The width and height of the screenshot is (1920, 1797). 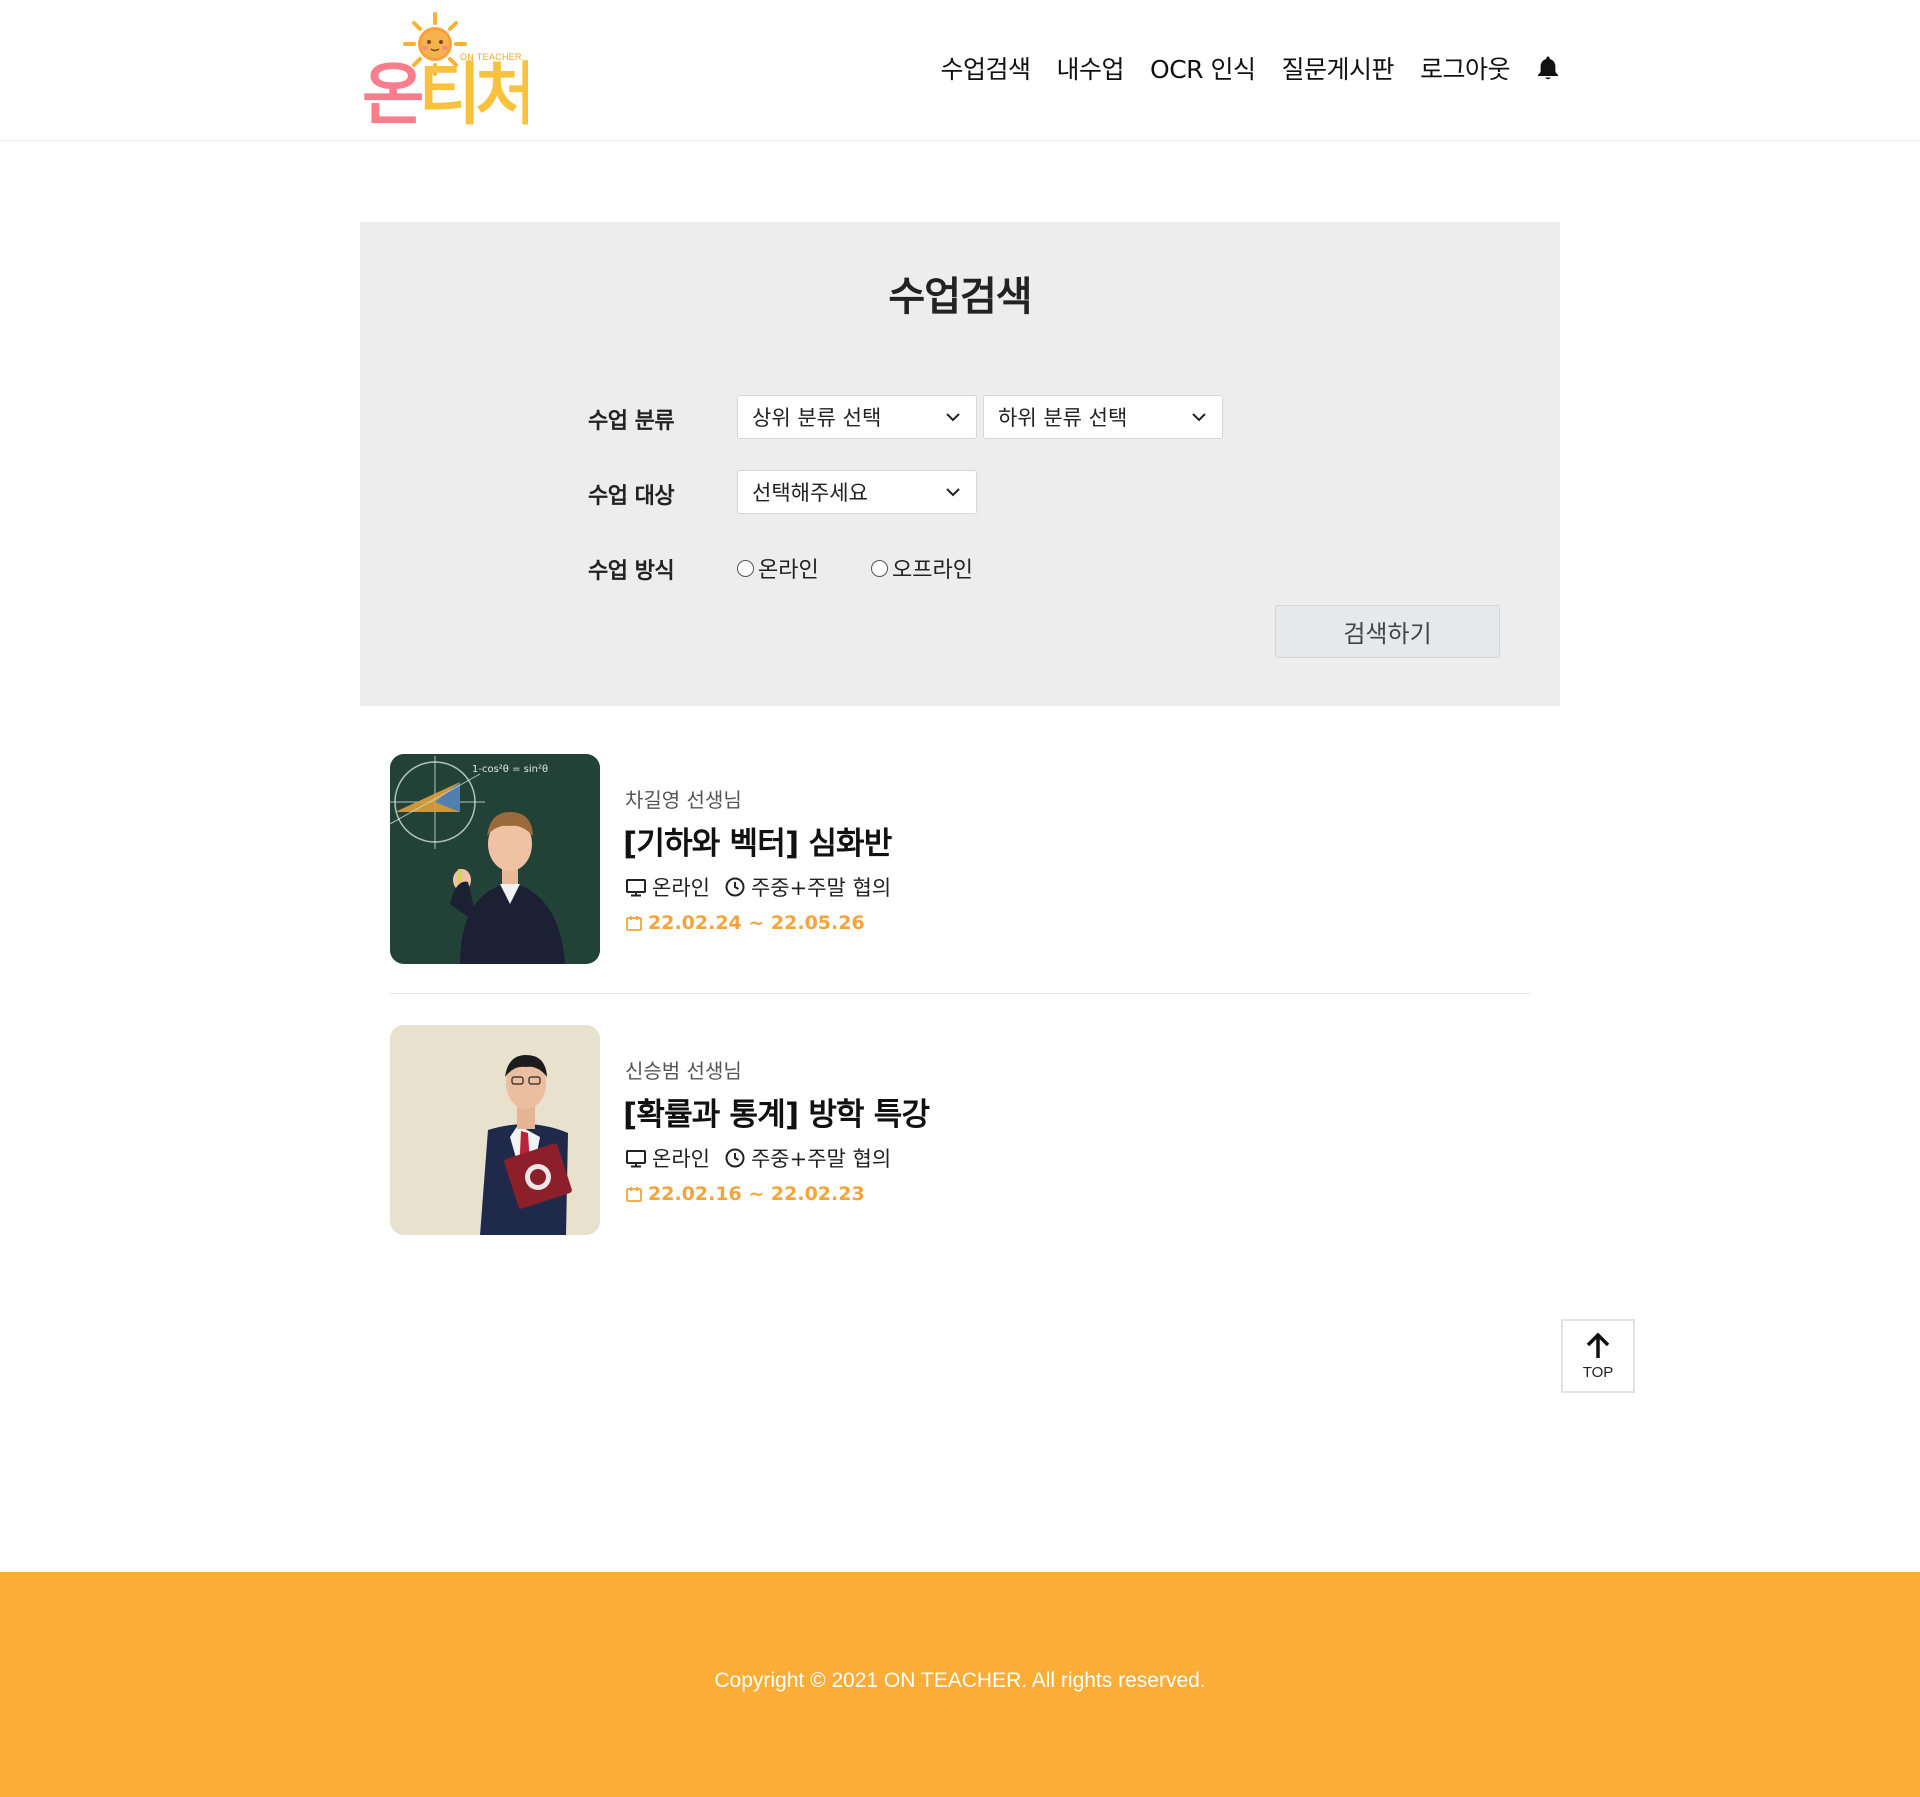 What do you see at coordinates (960, 993) in the screenshot?
I see `course-divider` at bounding box center [960, 993].